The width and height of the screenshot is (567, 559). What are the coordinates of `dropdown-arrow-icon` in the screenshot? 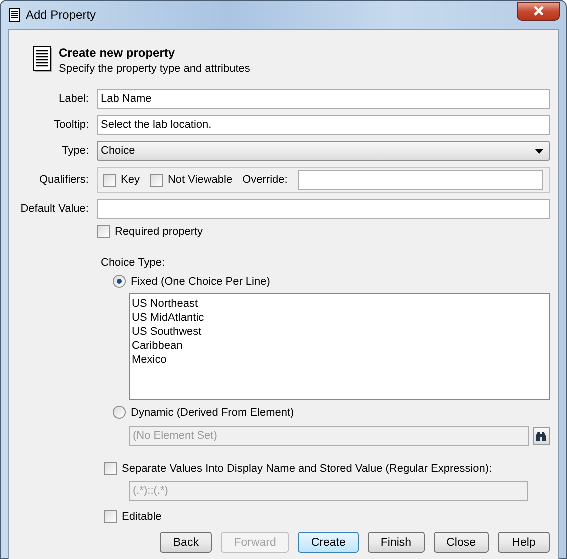 It's located at (539, 151).